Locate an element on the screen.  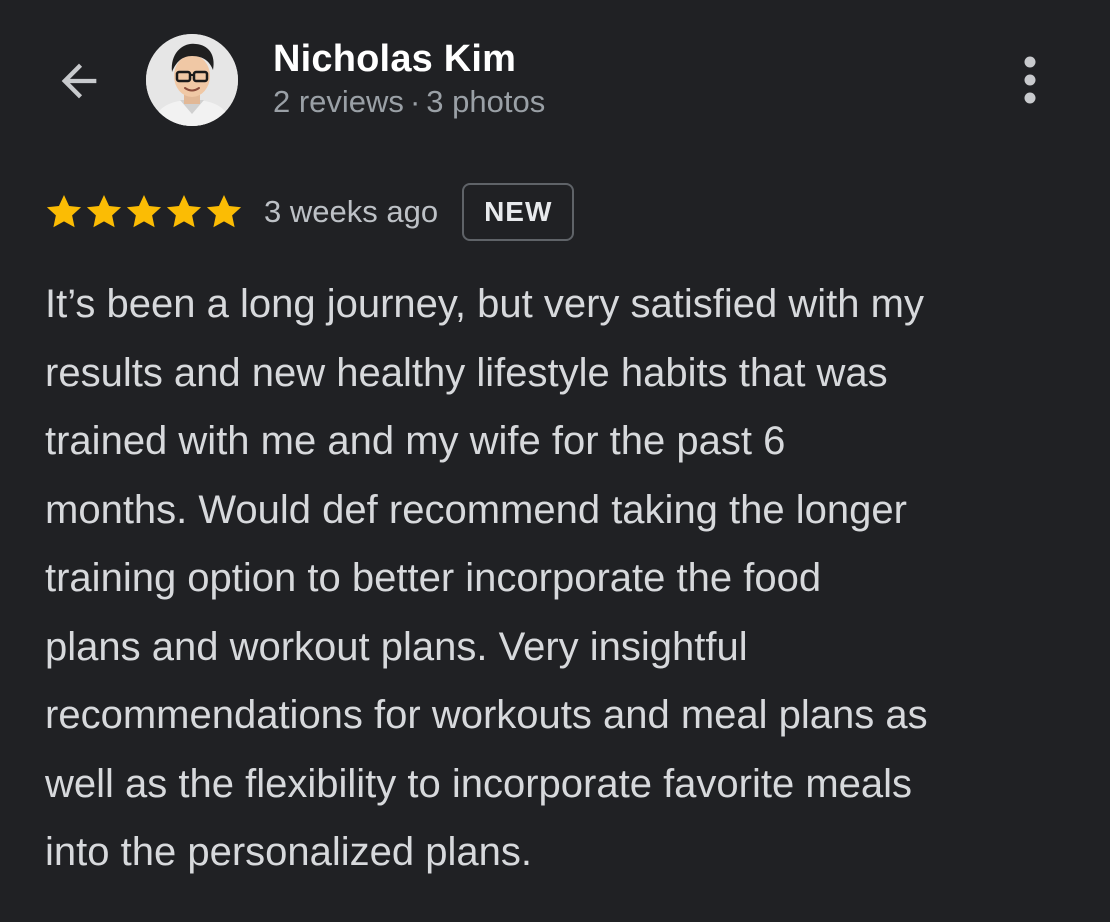
photos-count: 3 photos is located at coordinates (486, 101).